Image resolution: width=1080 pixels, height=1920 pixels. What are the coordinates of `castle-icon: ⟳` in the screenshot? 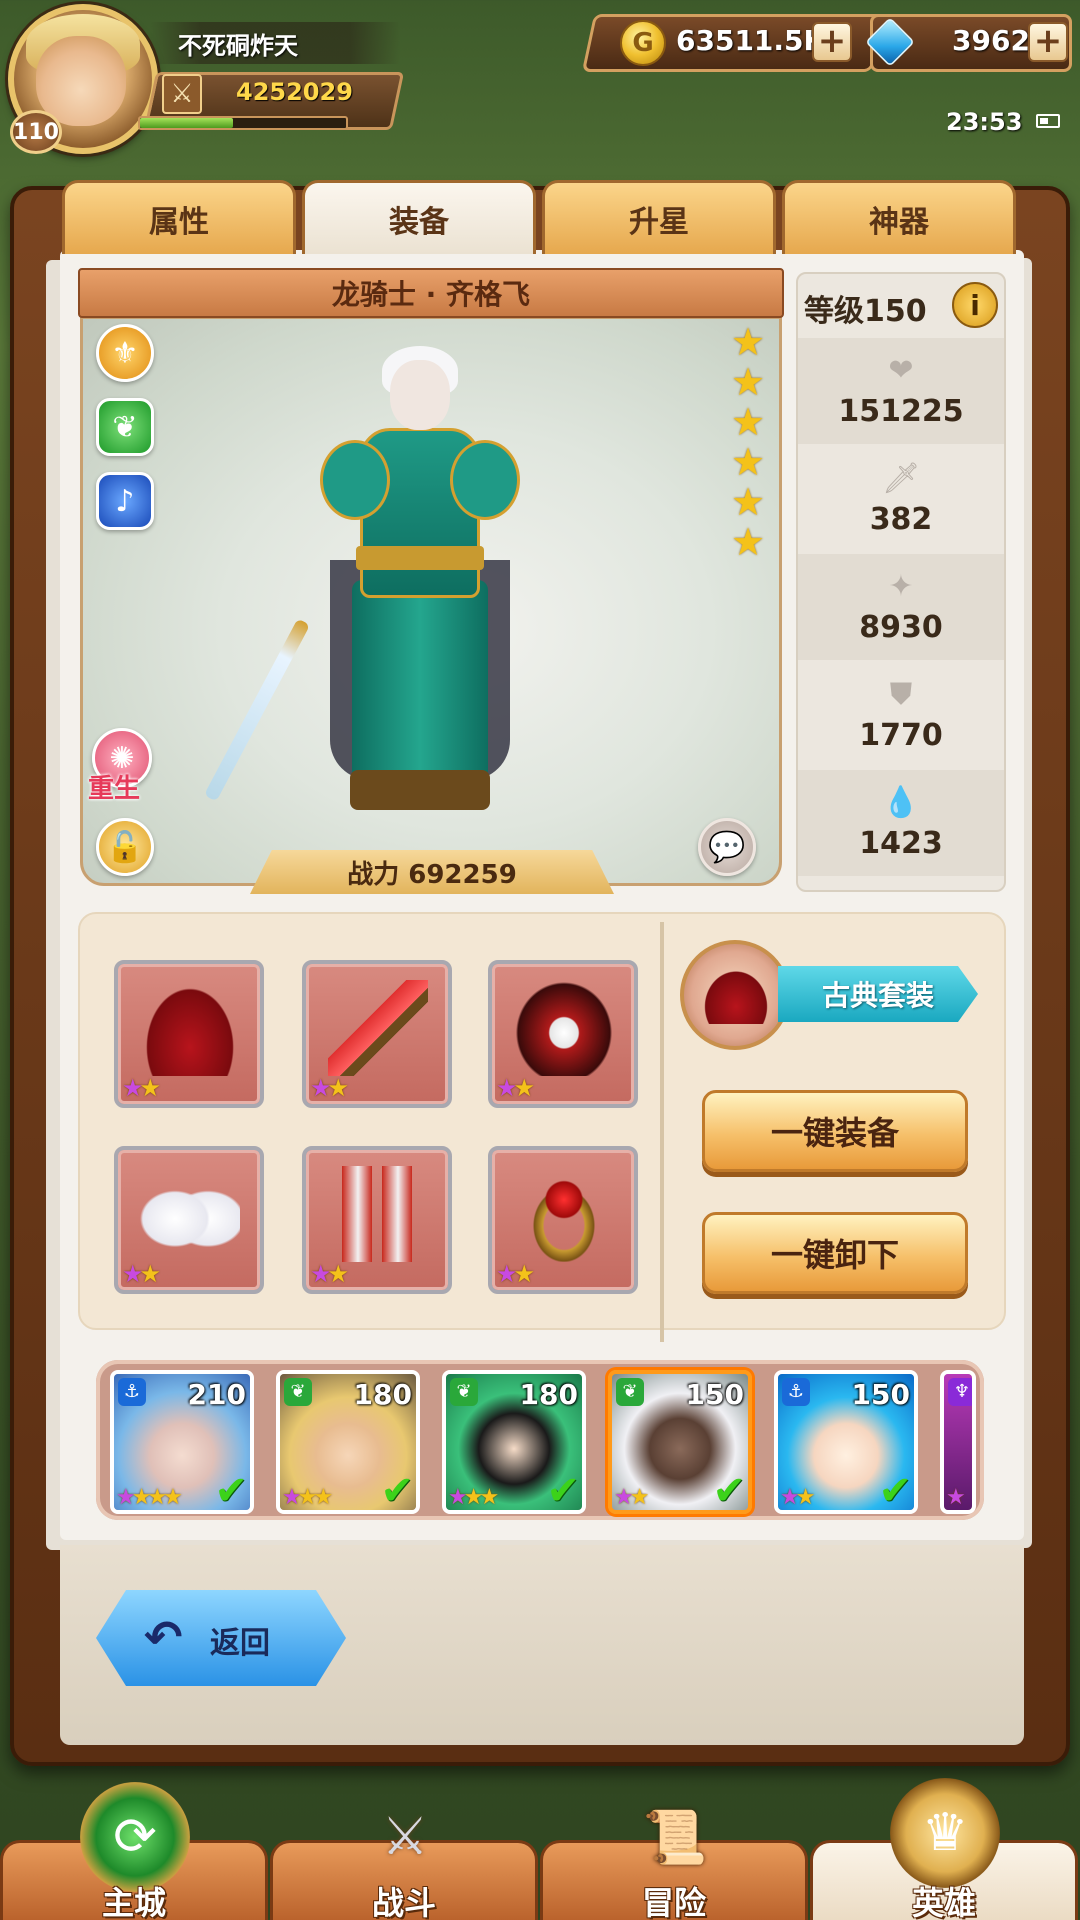 It's located at (135, 1837).